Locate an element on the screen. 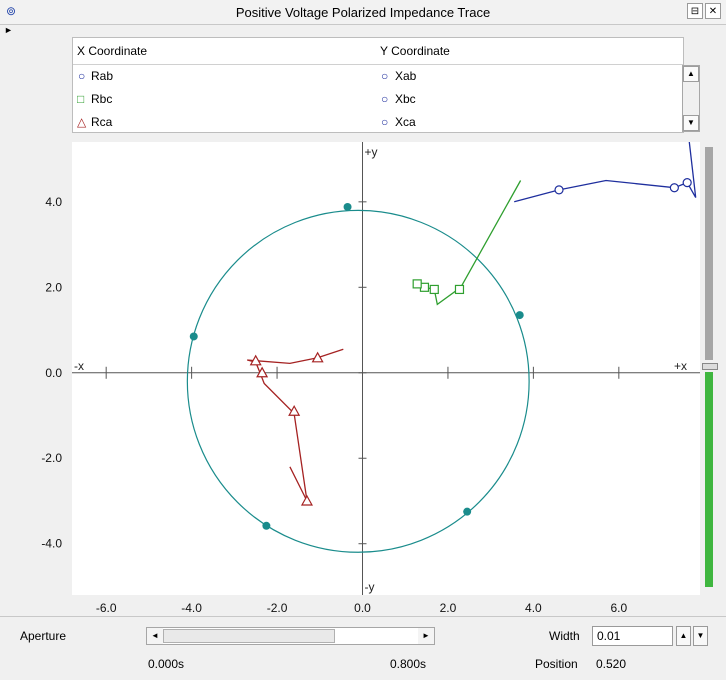  width-label: Width is located at coordinates (564, 636).